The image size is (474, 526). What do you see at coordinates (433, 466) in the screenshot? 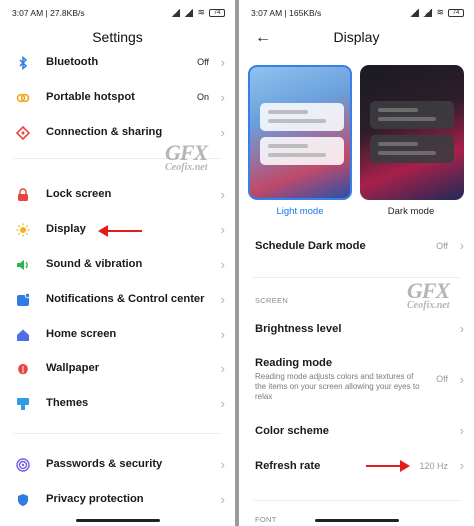
I see `row-value: 120 Hz` at bounding box center [433, 466].